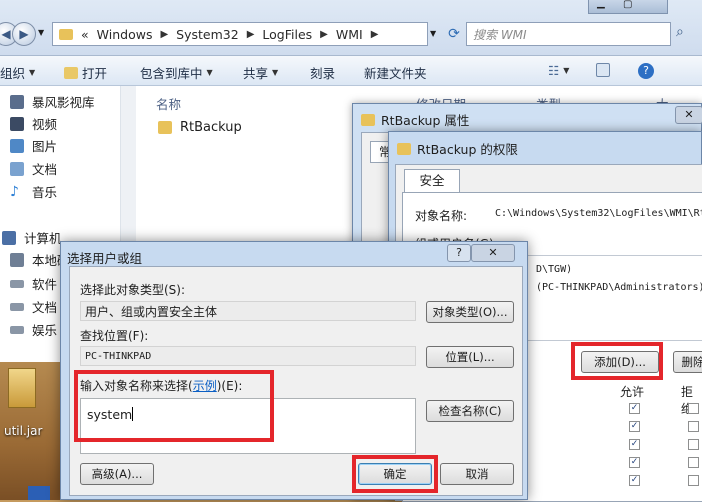 Image resolution: width=702 pixels, height=502 pixels. I want to click on command-bar: 组织 ▼ 打开 包含到库中 ▼ 共享 ▼ 刻录 新建文件夹 ☷ ▼ ?, so click(351, 71).